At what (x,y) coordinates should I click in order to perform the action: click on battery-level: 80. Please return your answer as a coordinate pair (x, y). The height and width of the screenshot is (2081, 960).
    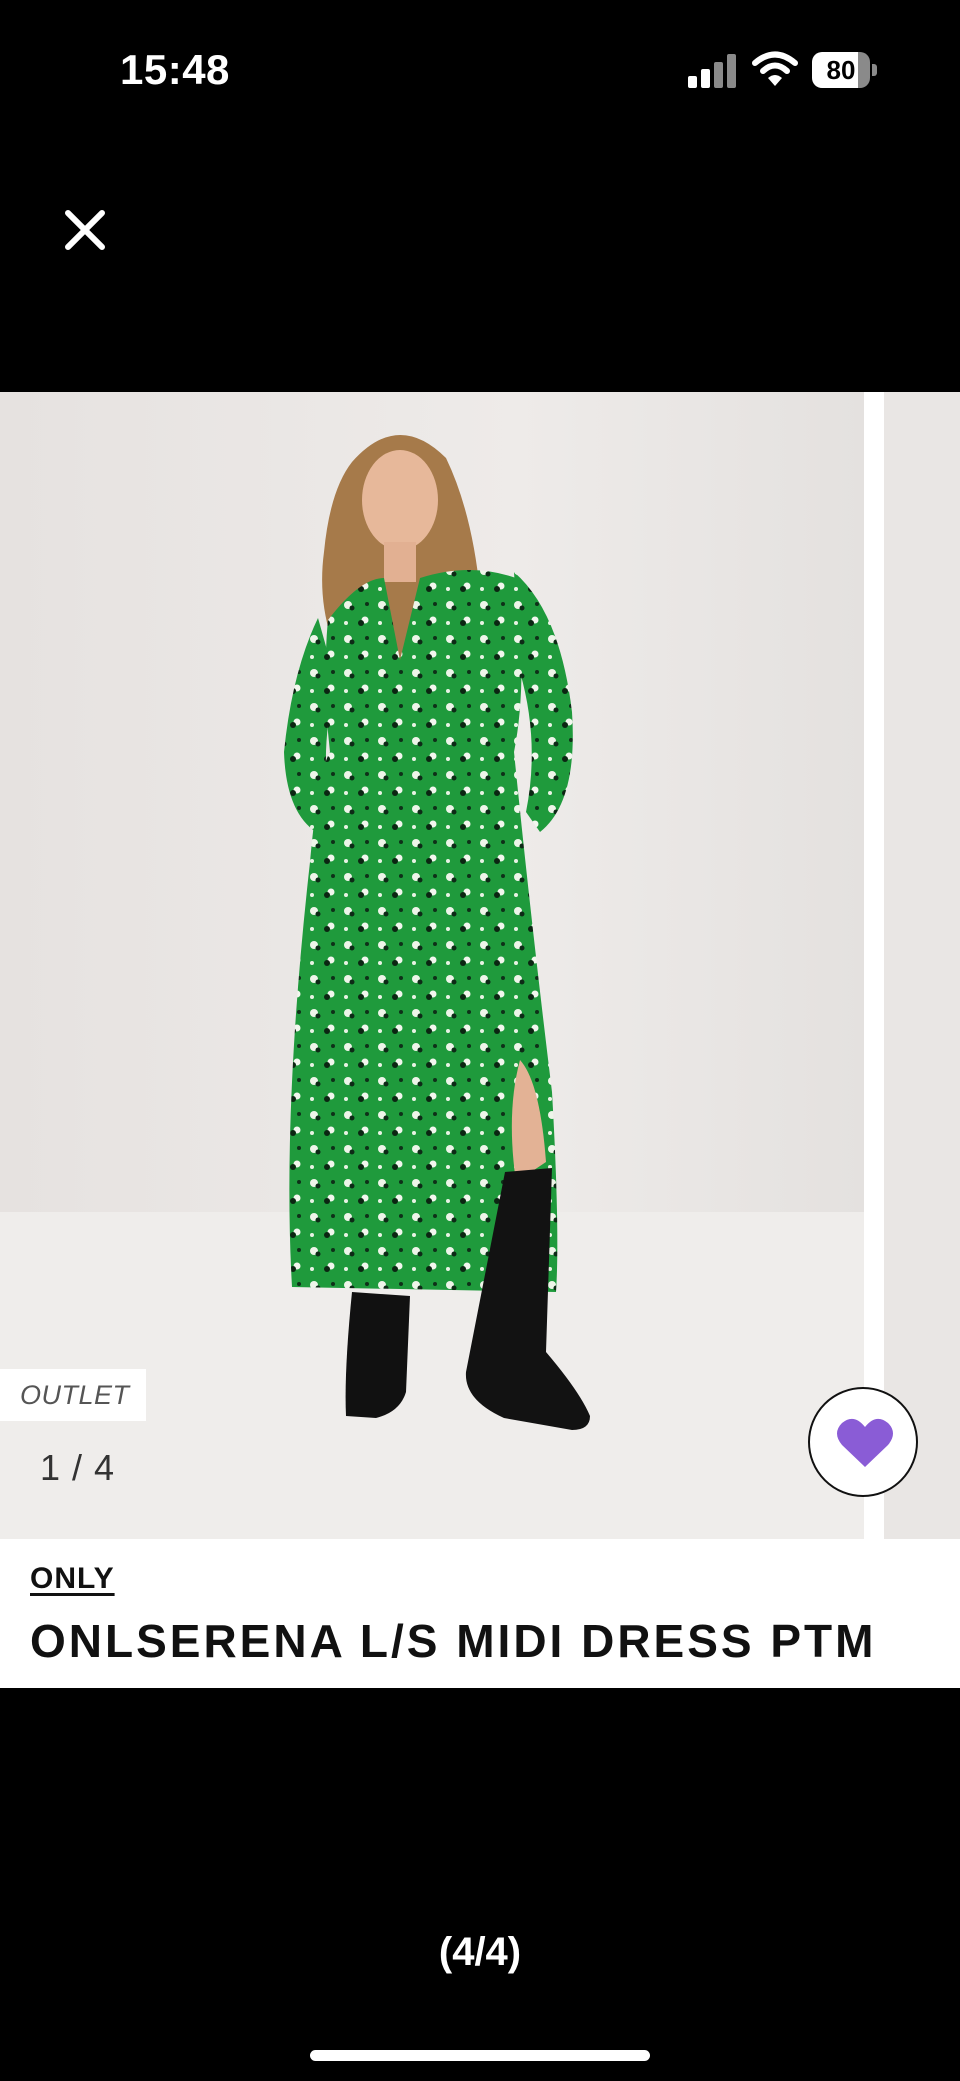
    Looking at the image, I should click on (841, 70).